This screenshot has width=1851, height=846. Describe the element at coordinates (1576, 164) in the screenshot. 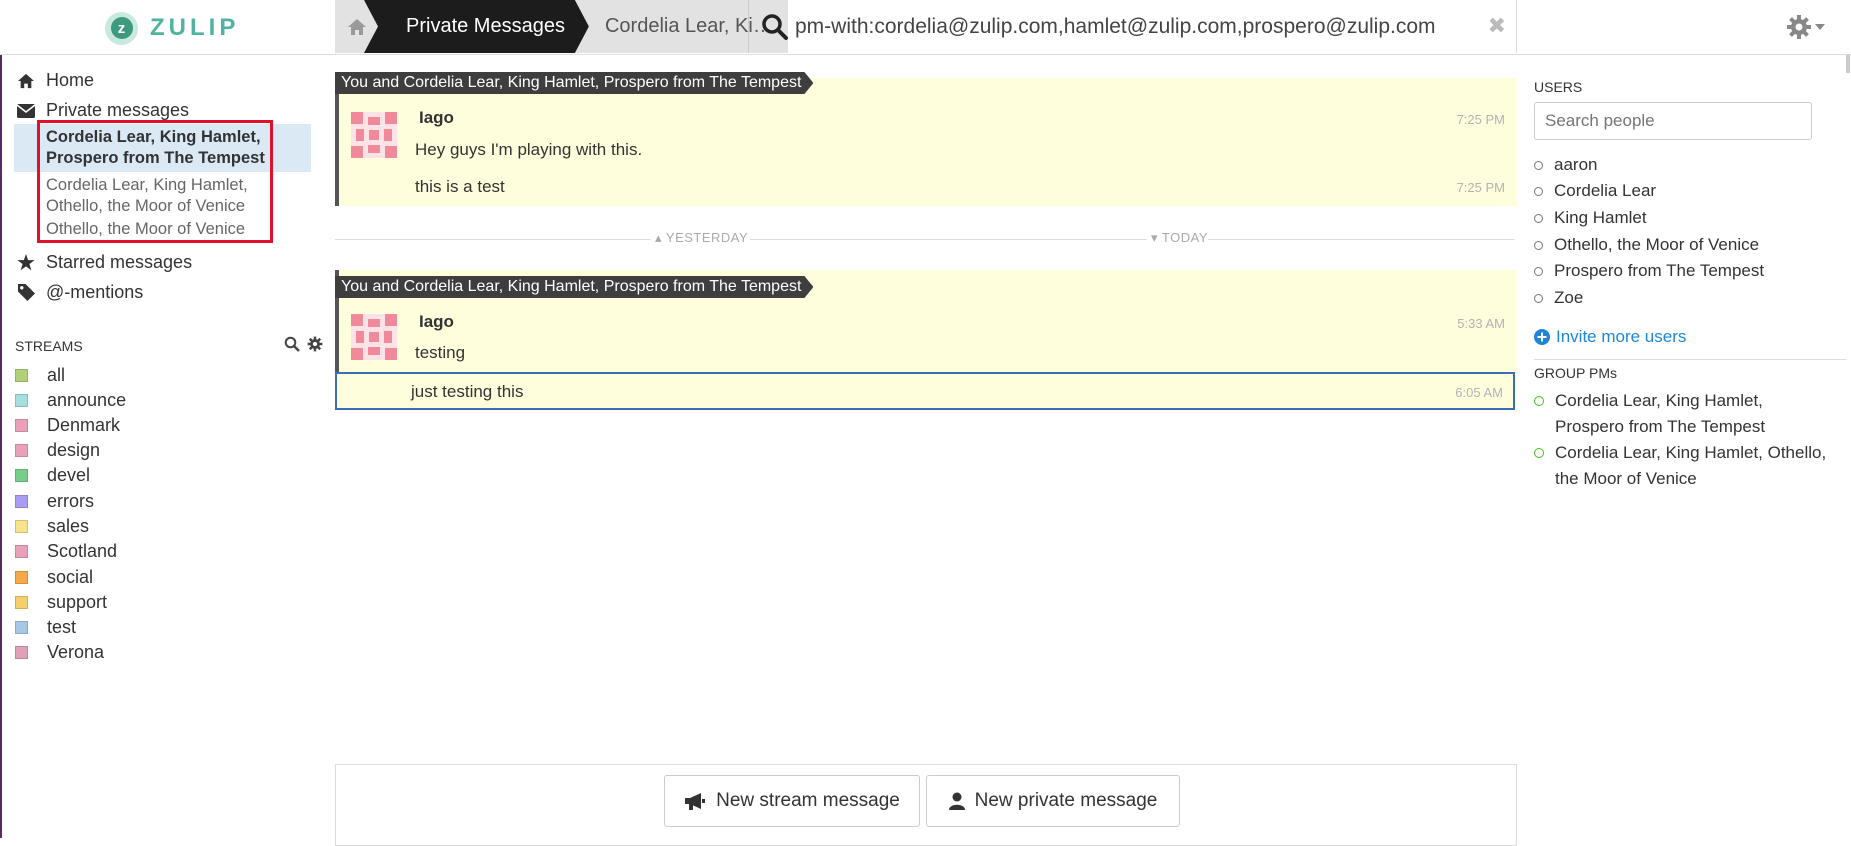

I see `user-name: aaron` at that location.